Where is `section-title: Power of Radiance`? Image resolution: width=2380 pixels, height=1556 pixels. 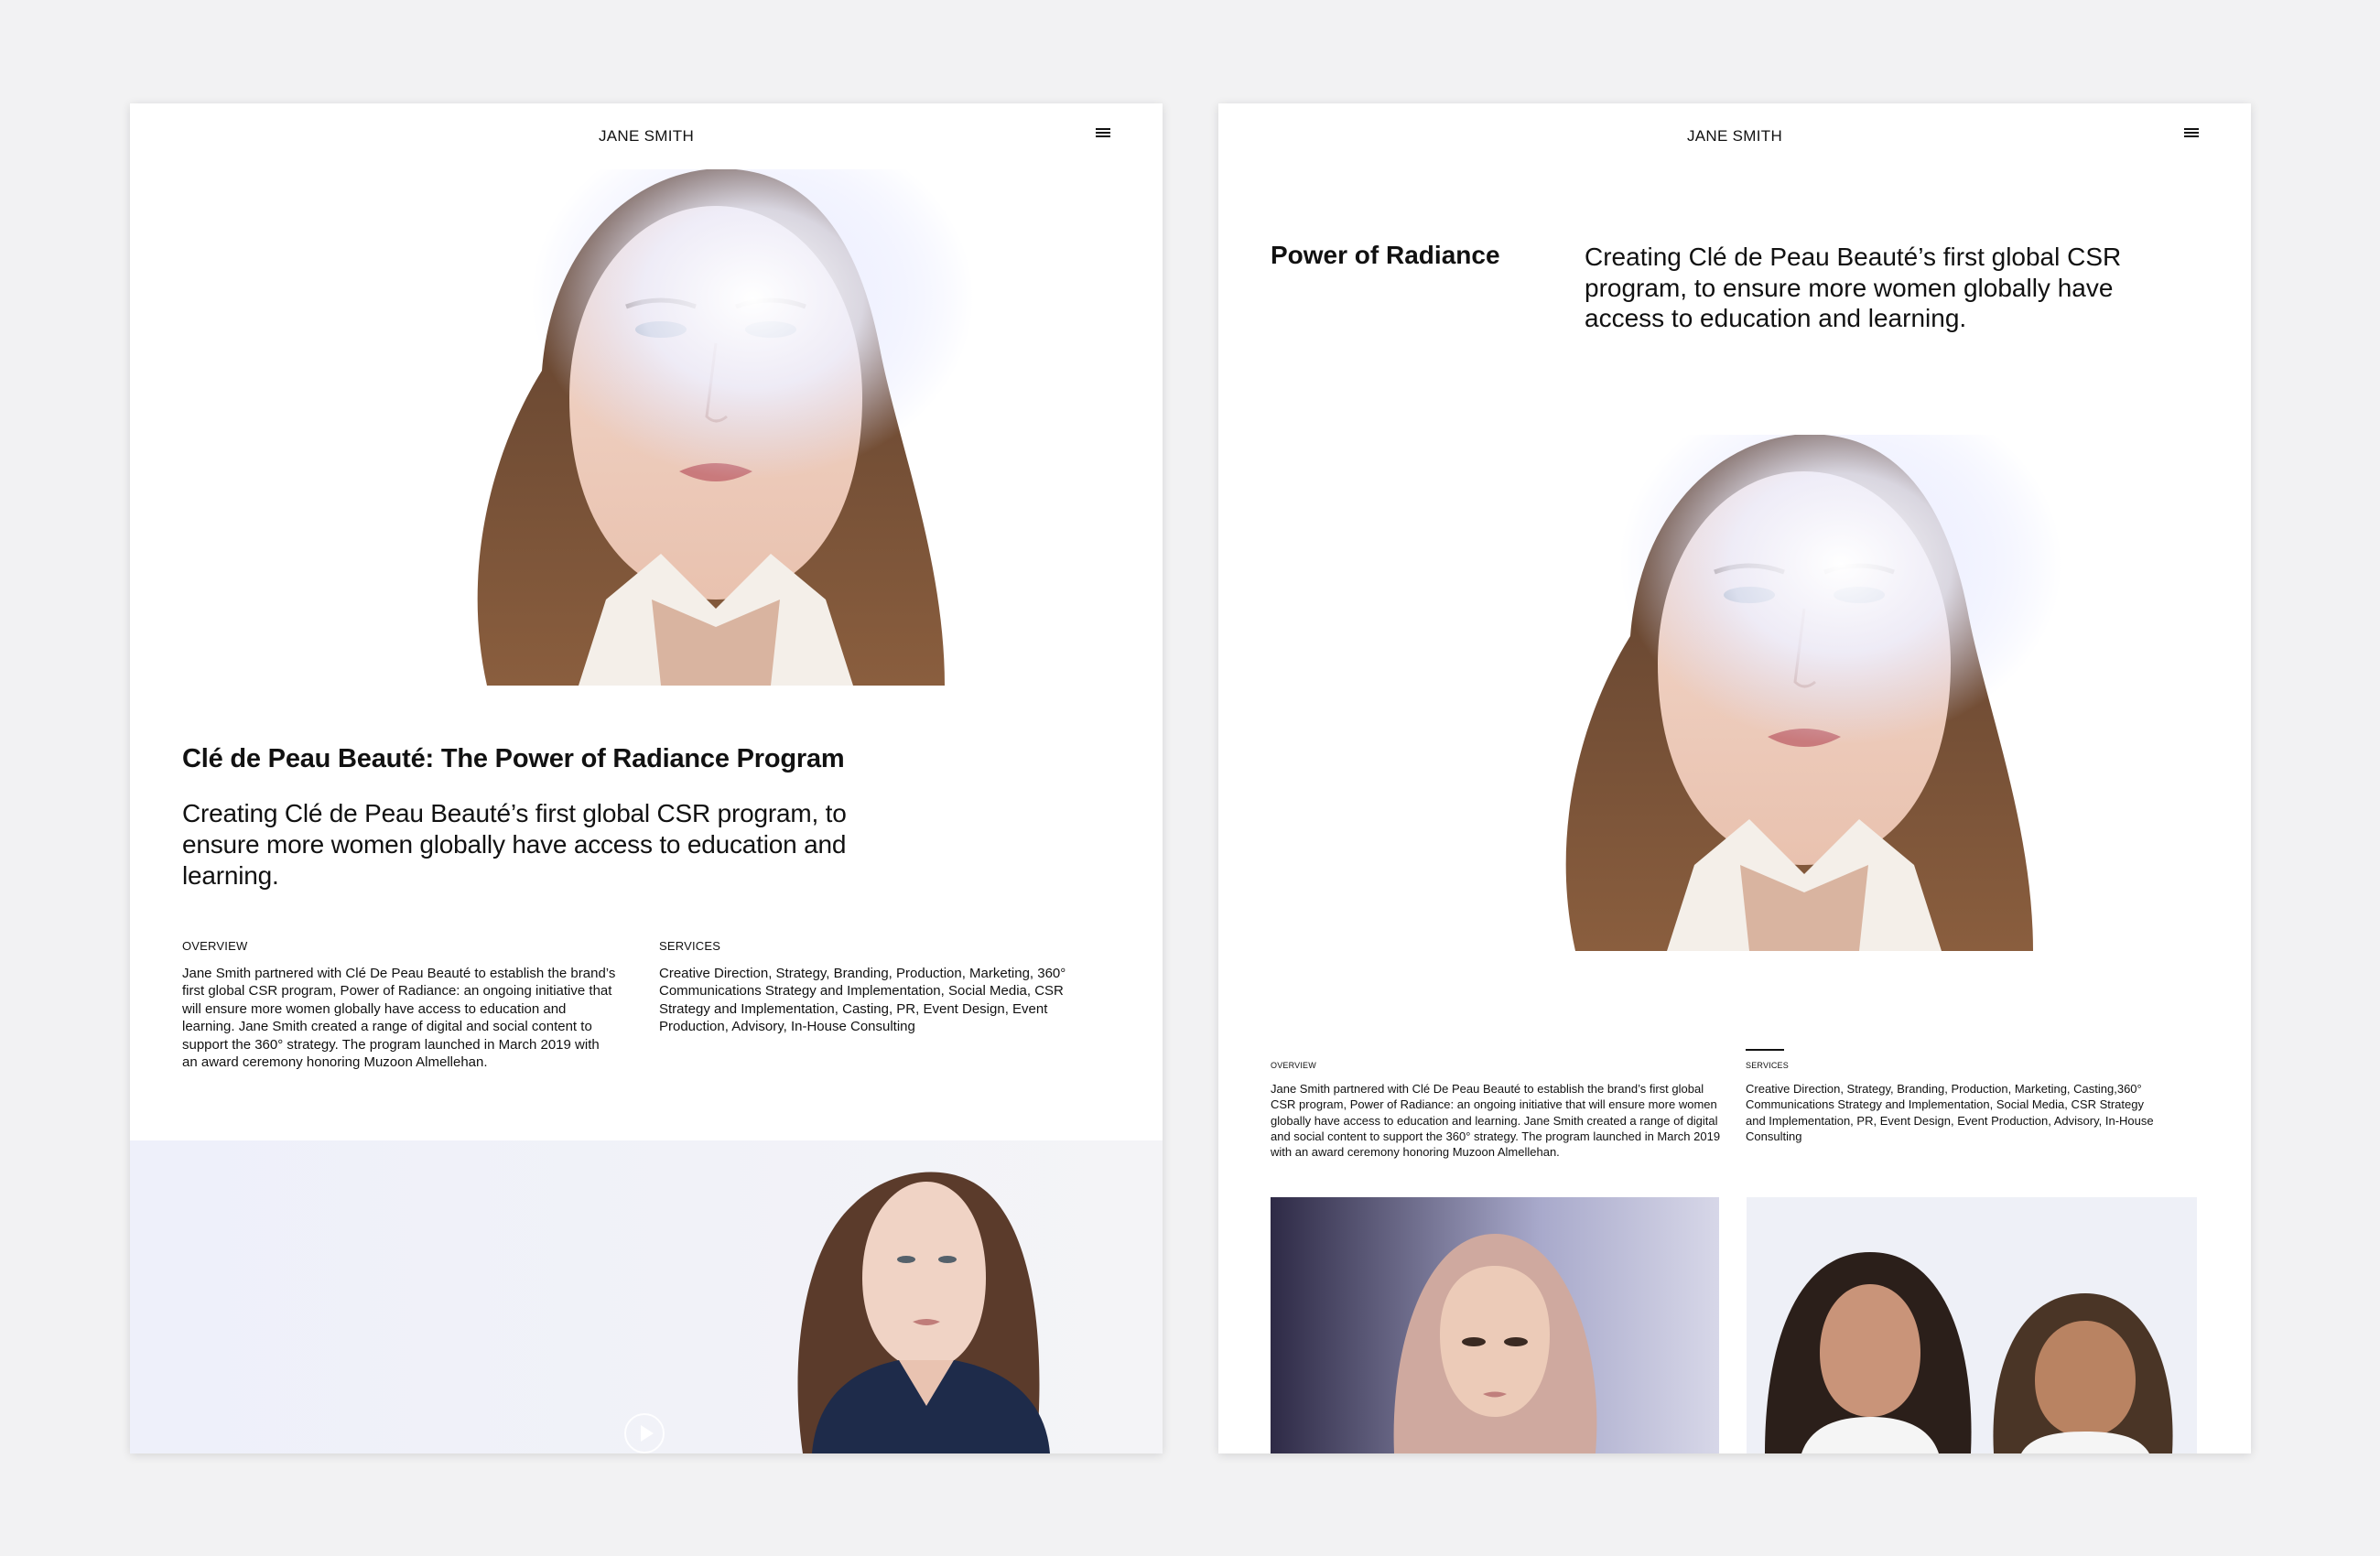
section-title: Power of Radiance is located at coordinates (1385, 255).